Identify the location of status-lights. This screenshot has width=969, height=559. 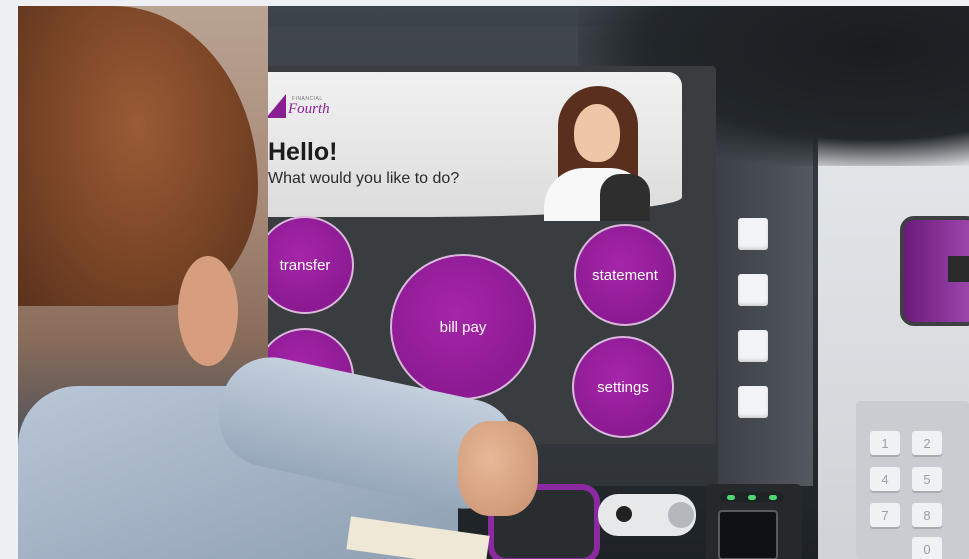
(752, 497).